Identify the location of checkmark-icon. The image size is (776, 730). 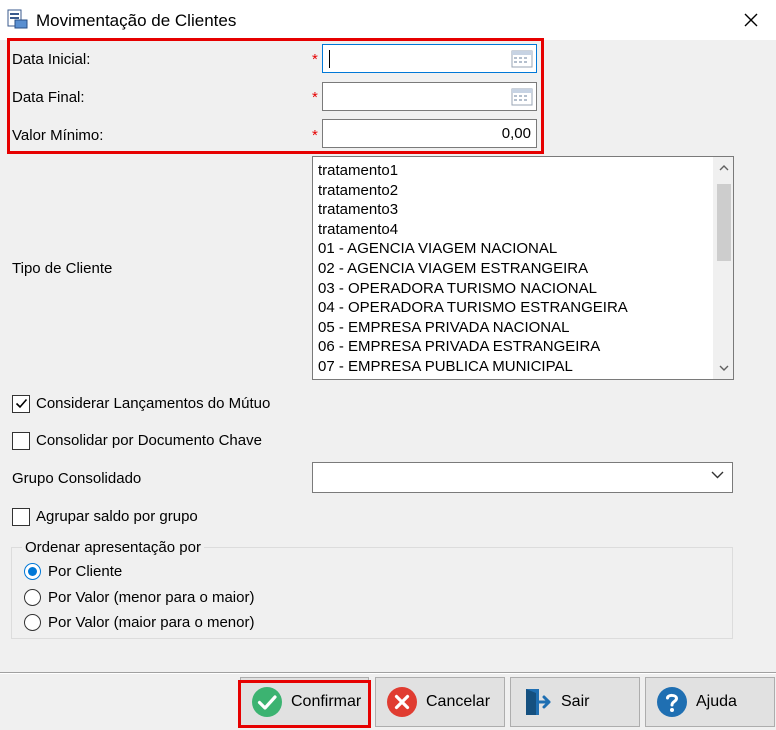
(21, 403).